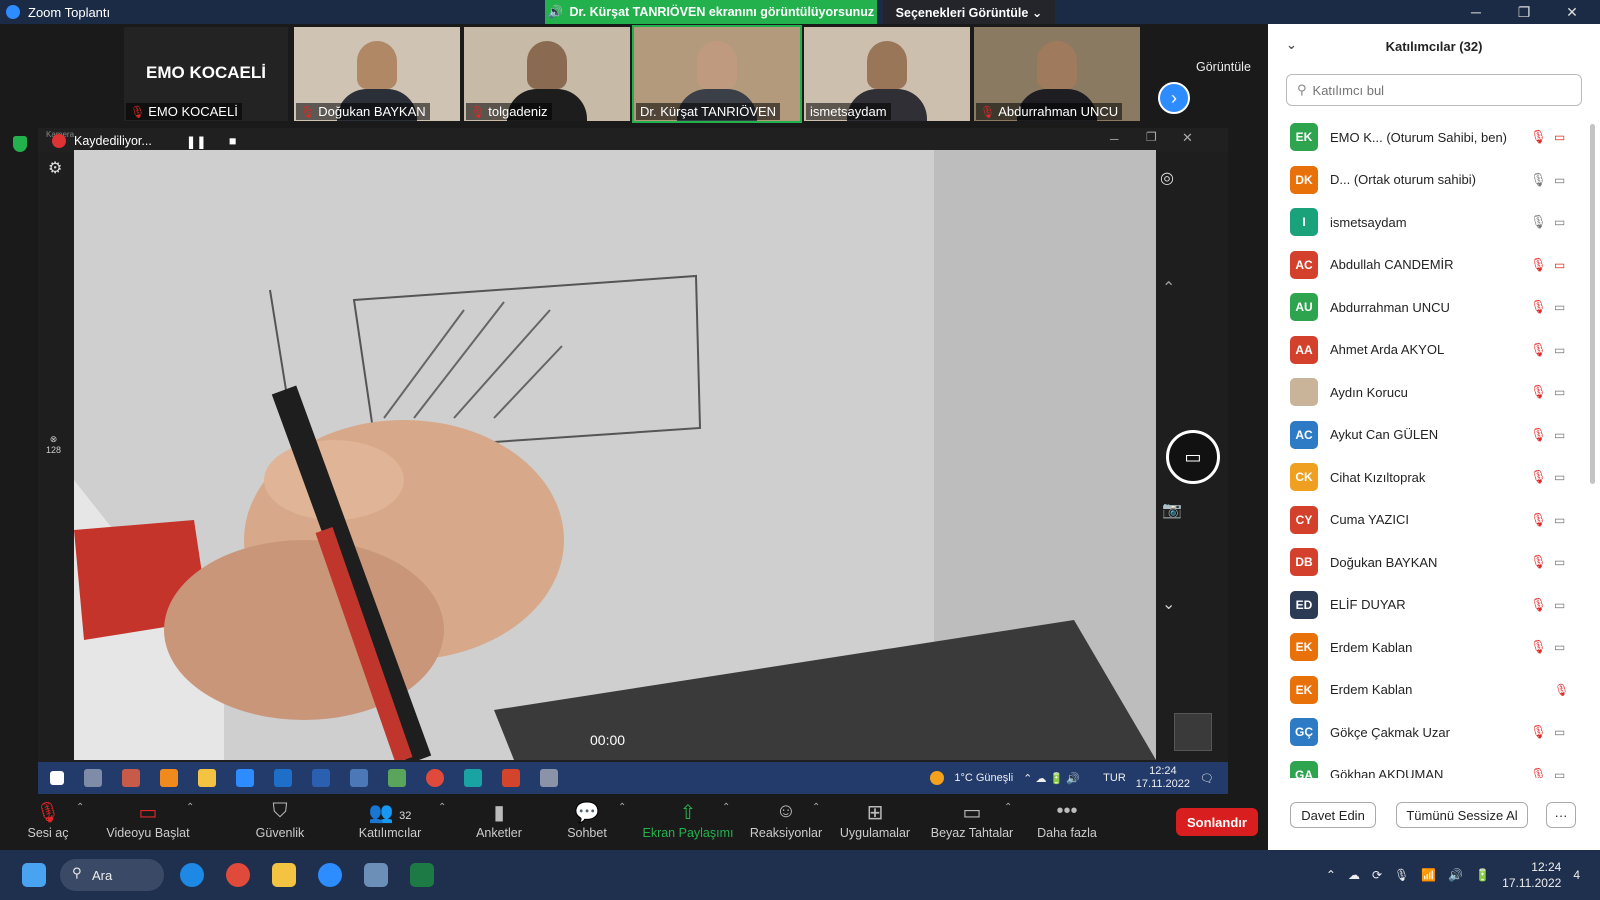 Image resolution: width=1600 pixels, height=900 pixels. Describe the element at coordinates (280, 820) in the screenshot. I see `security-button: ⛉ Güvenlik` at that location.